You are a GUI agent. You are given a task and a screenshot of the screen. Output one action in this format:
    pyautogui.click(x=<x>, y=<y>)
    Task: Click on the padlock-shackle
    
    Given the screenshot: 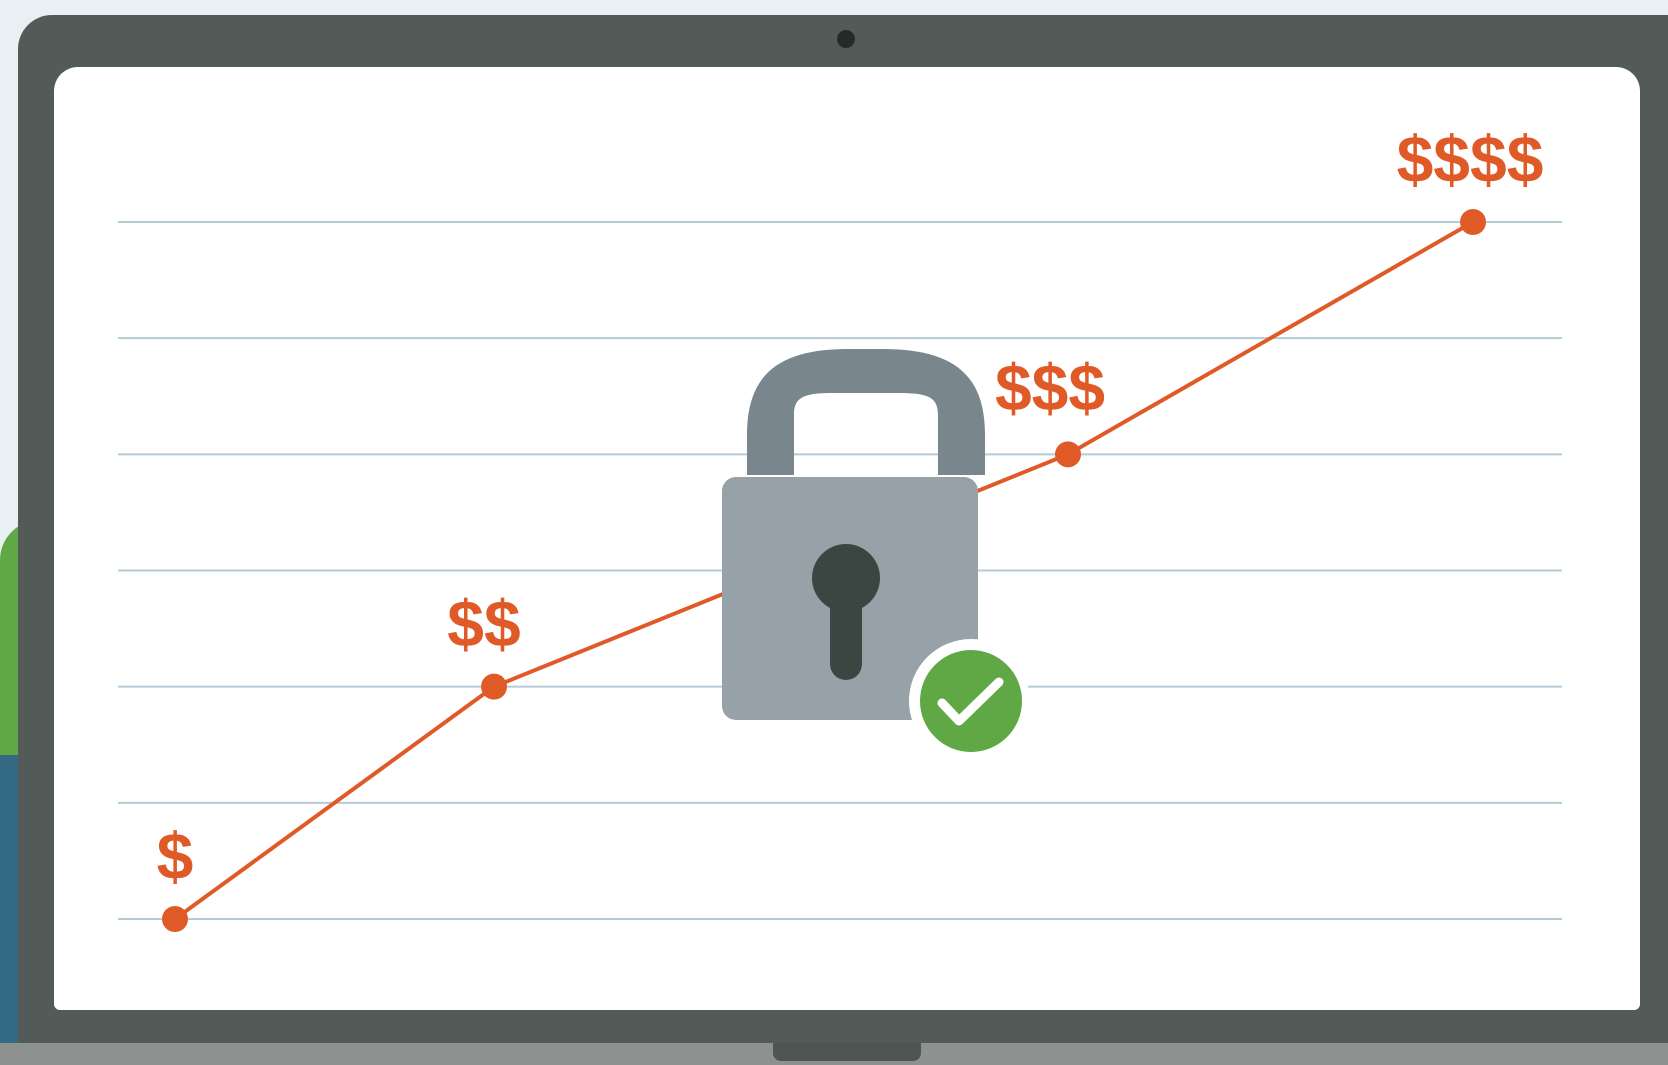 What is the action you would take?
    pyautogui.click(x=866, y=412)
    